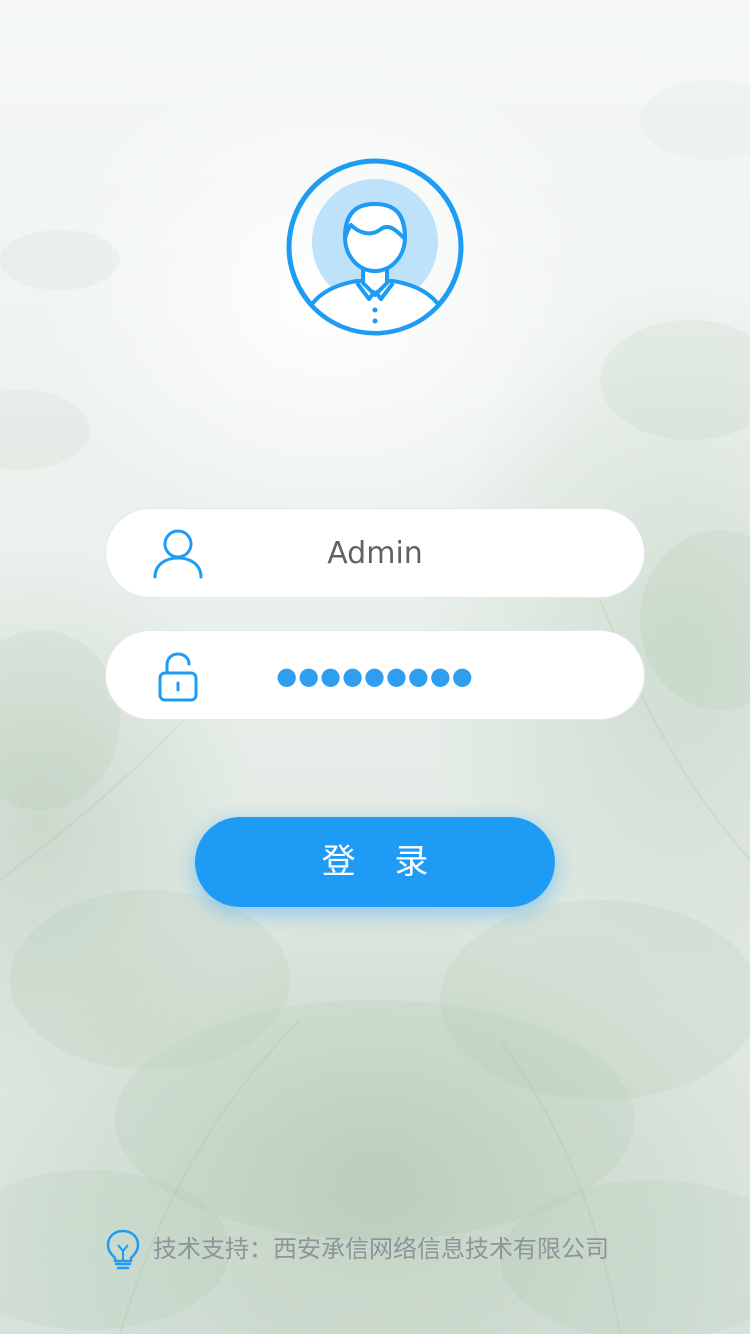  What do you see at coordinates (375, 247) in the screenshot?
I see `user-avatar-icon` at bounding box center [375, 247].